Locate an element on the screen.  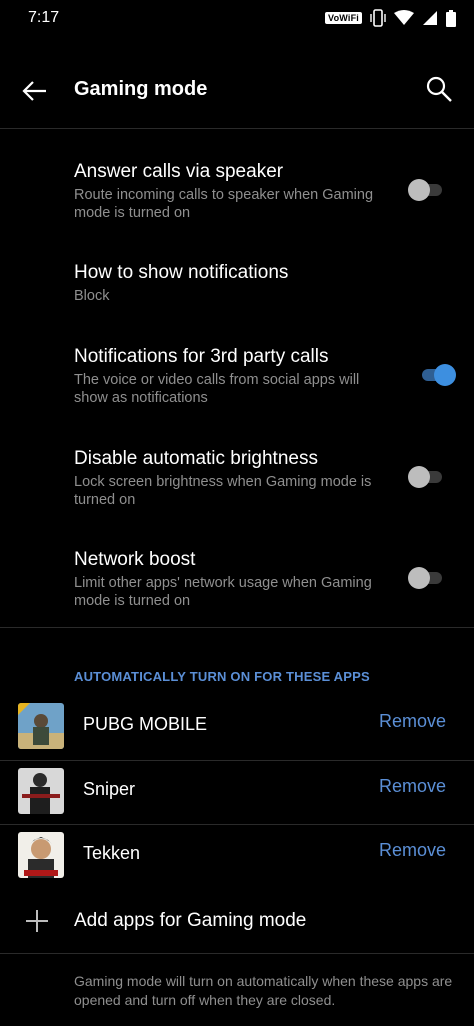
answer-calls-speaker-toggle is located at coordinates (426, 190).